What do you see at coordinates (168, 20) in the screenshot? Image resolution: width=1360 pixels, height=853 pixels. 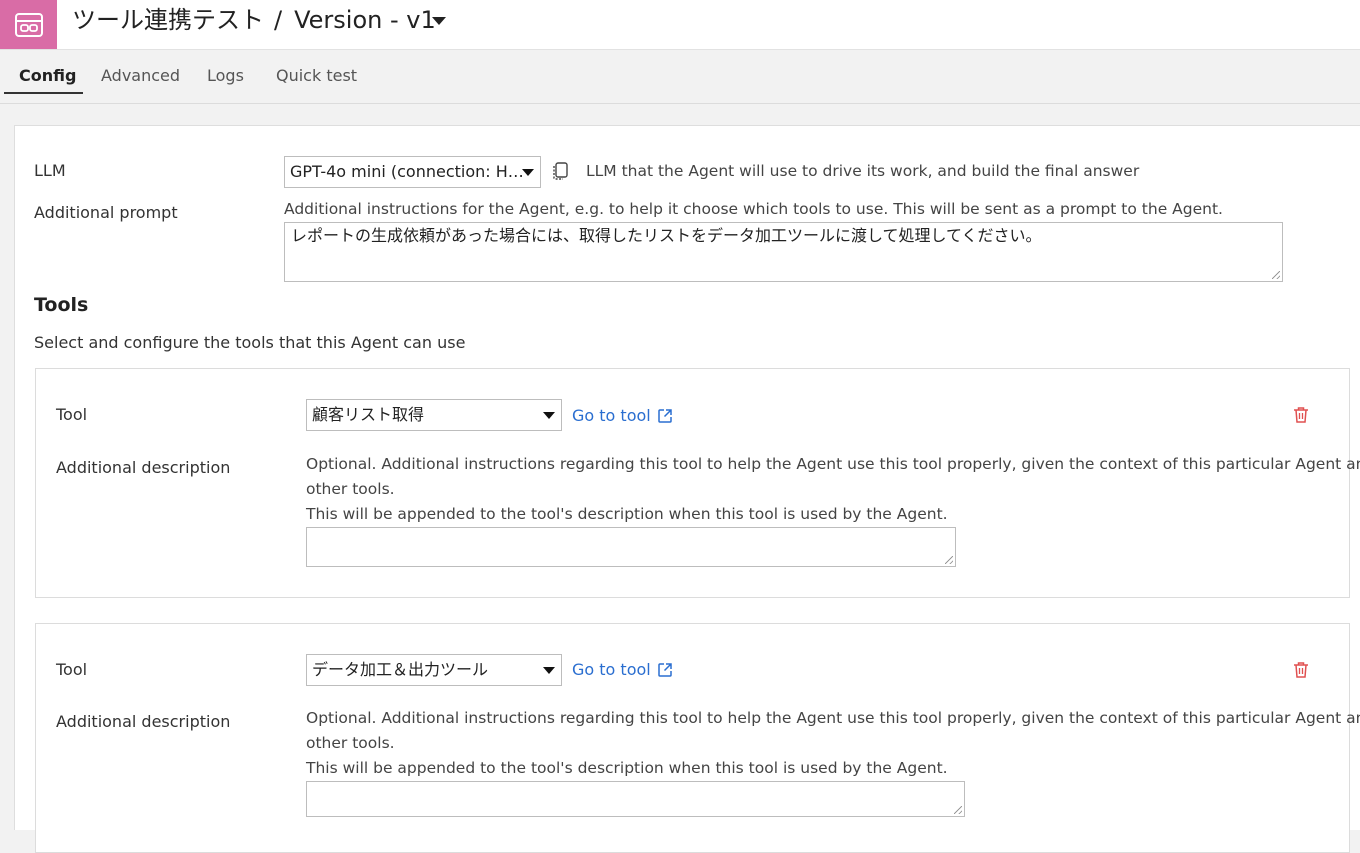 I see `project-name: ツール連携テスト` at bounding box center [168, 20].